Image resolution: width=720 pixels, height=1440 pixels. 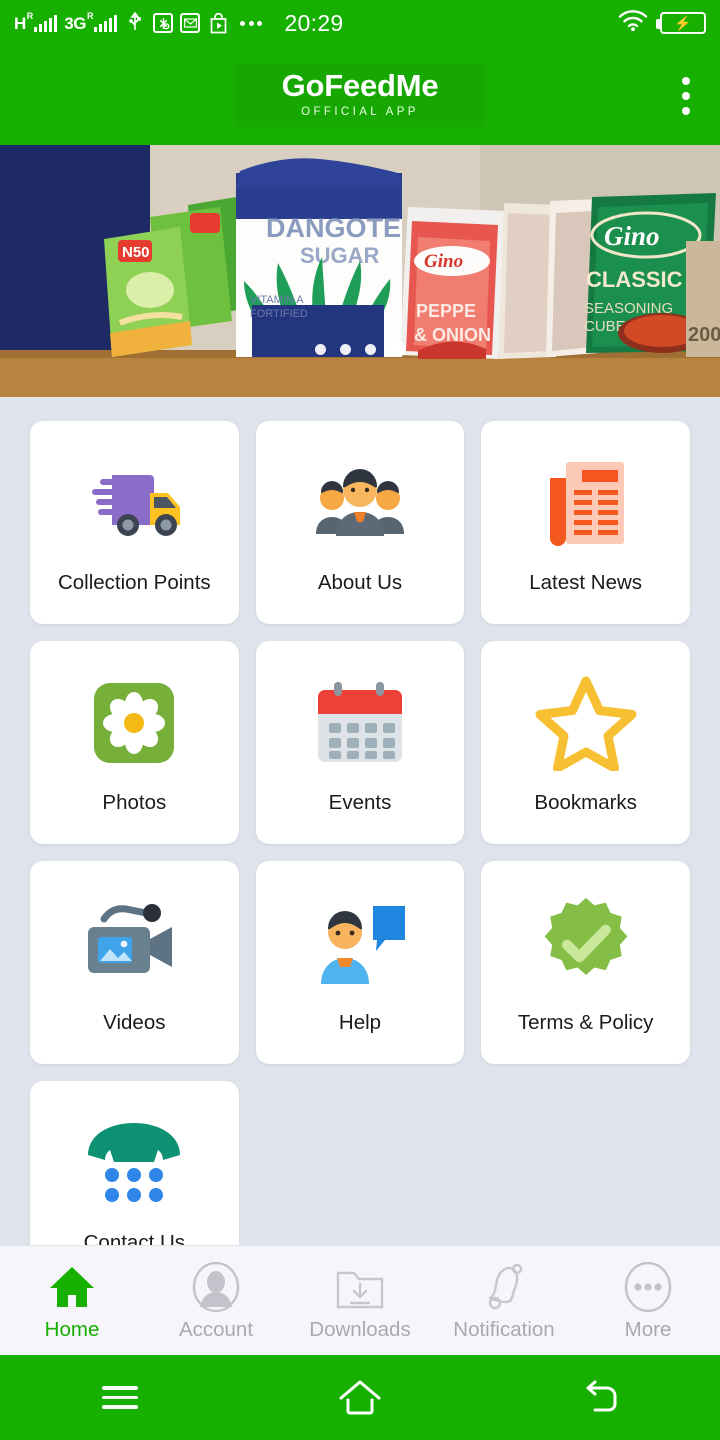 I want to click on account-avatar-icon, so click(x=216, y=1287).